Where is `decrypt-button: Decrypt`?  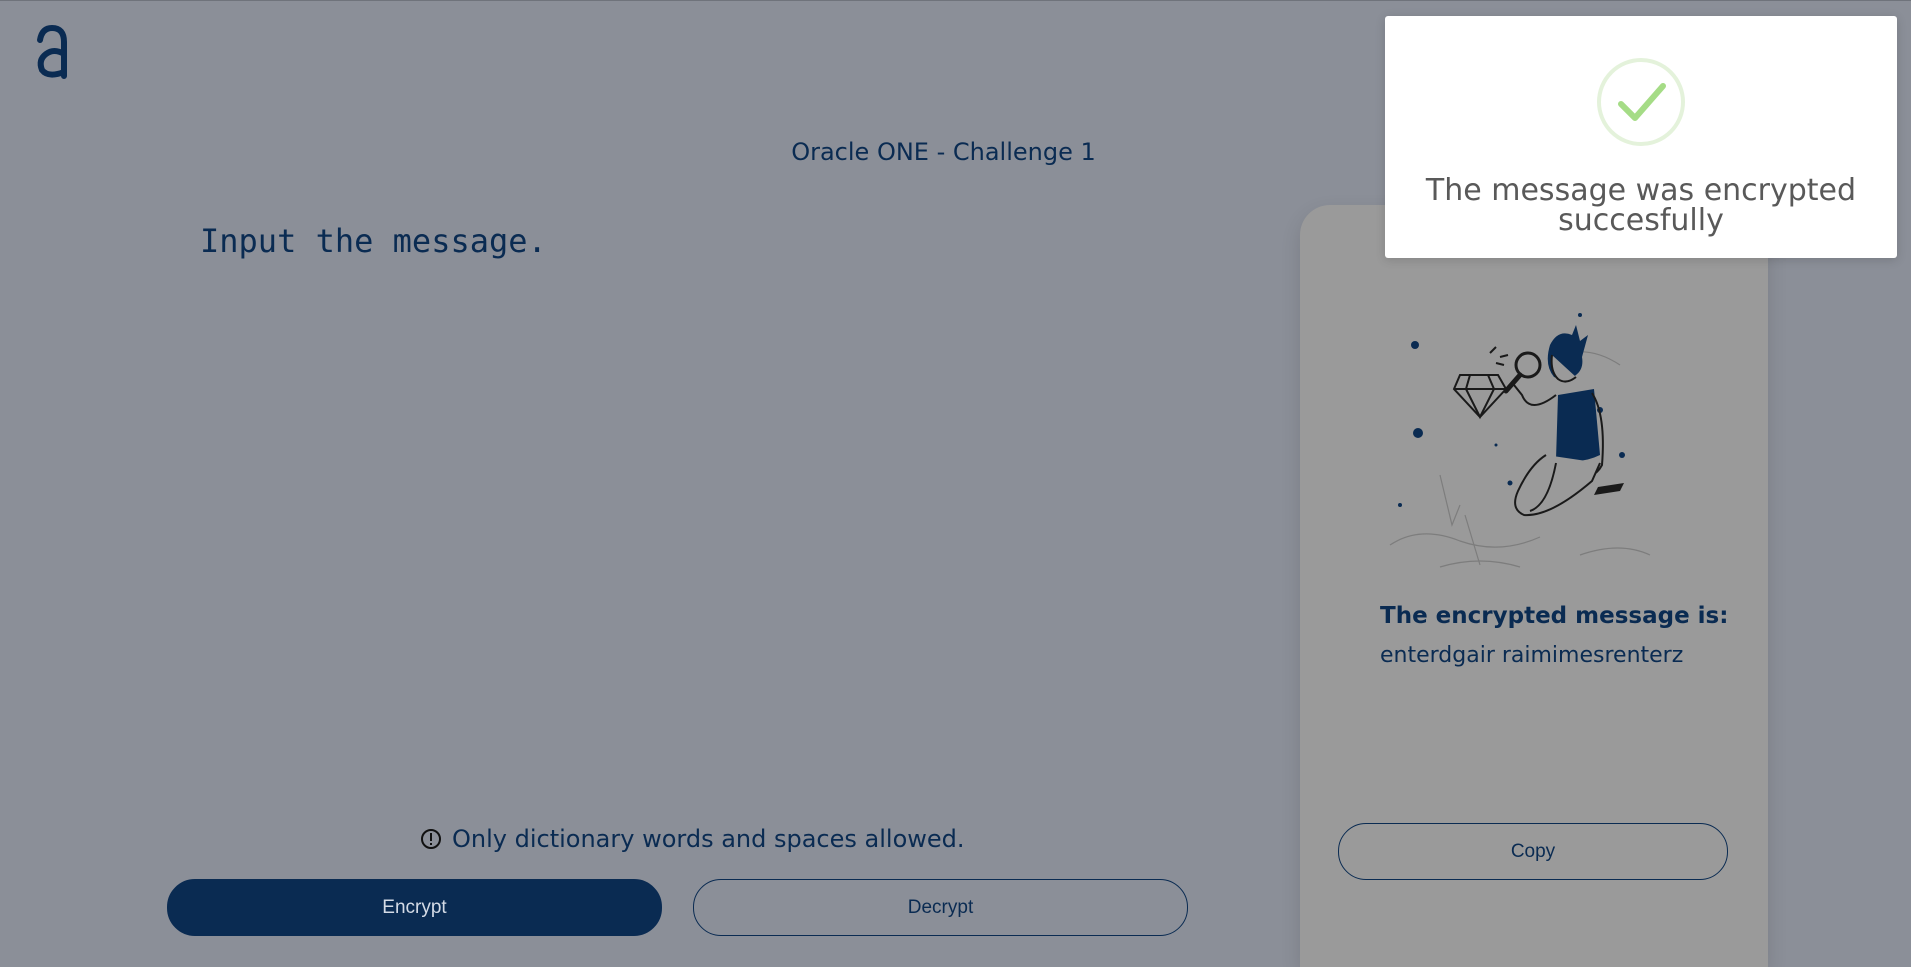 decrypt-button: Decrypt is located at coordinates (940, 907).